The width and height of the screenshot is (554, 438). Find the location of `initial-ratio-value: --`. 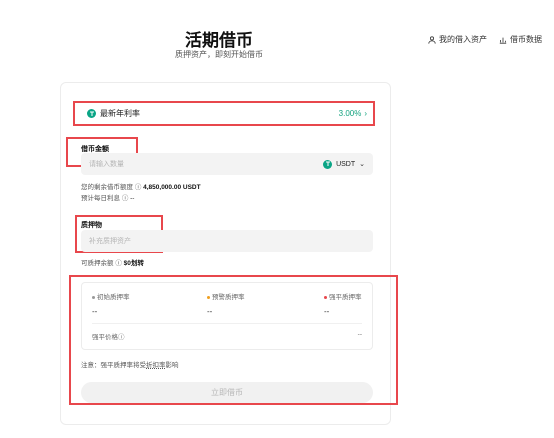

initial-ratio-value: -- is located at coordinates (95, 311).